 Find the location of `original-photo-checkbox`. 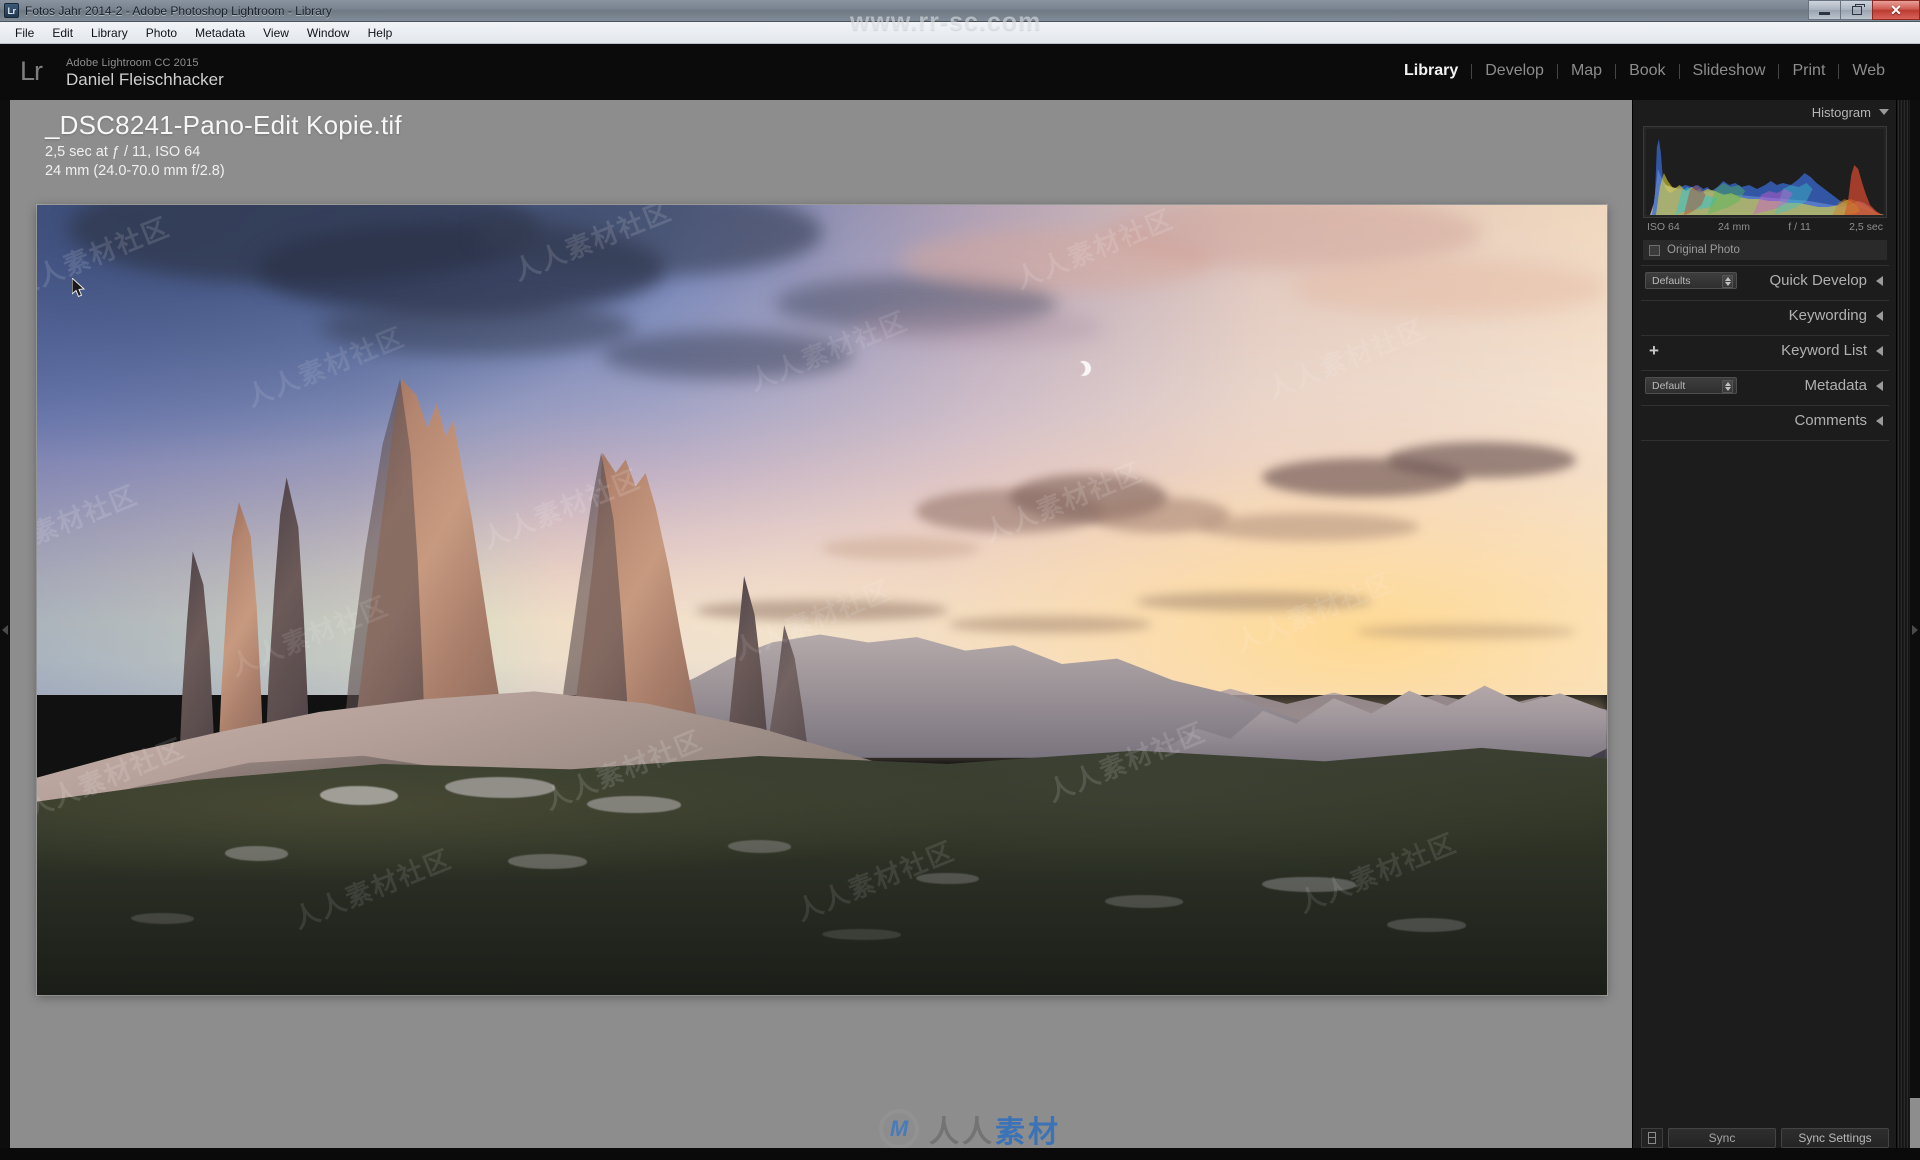

original-photo-checkbox is located at coordinates (1654, 250).